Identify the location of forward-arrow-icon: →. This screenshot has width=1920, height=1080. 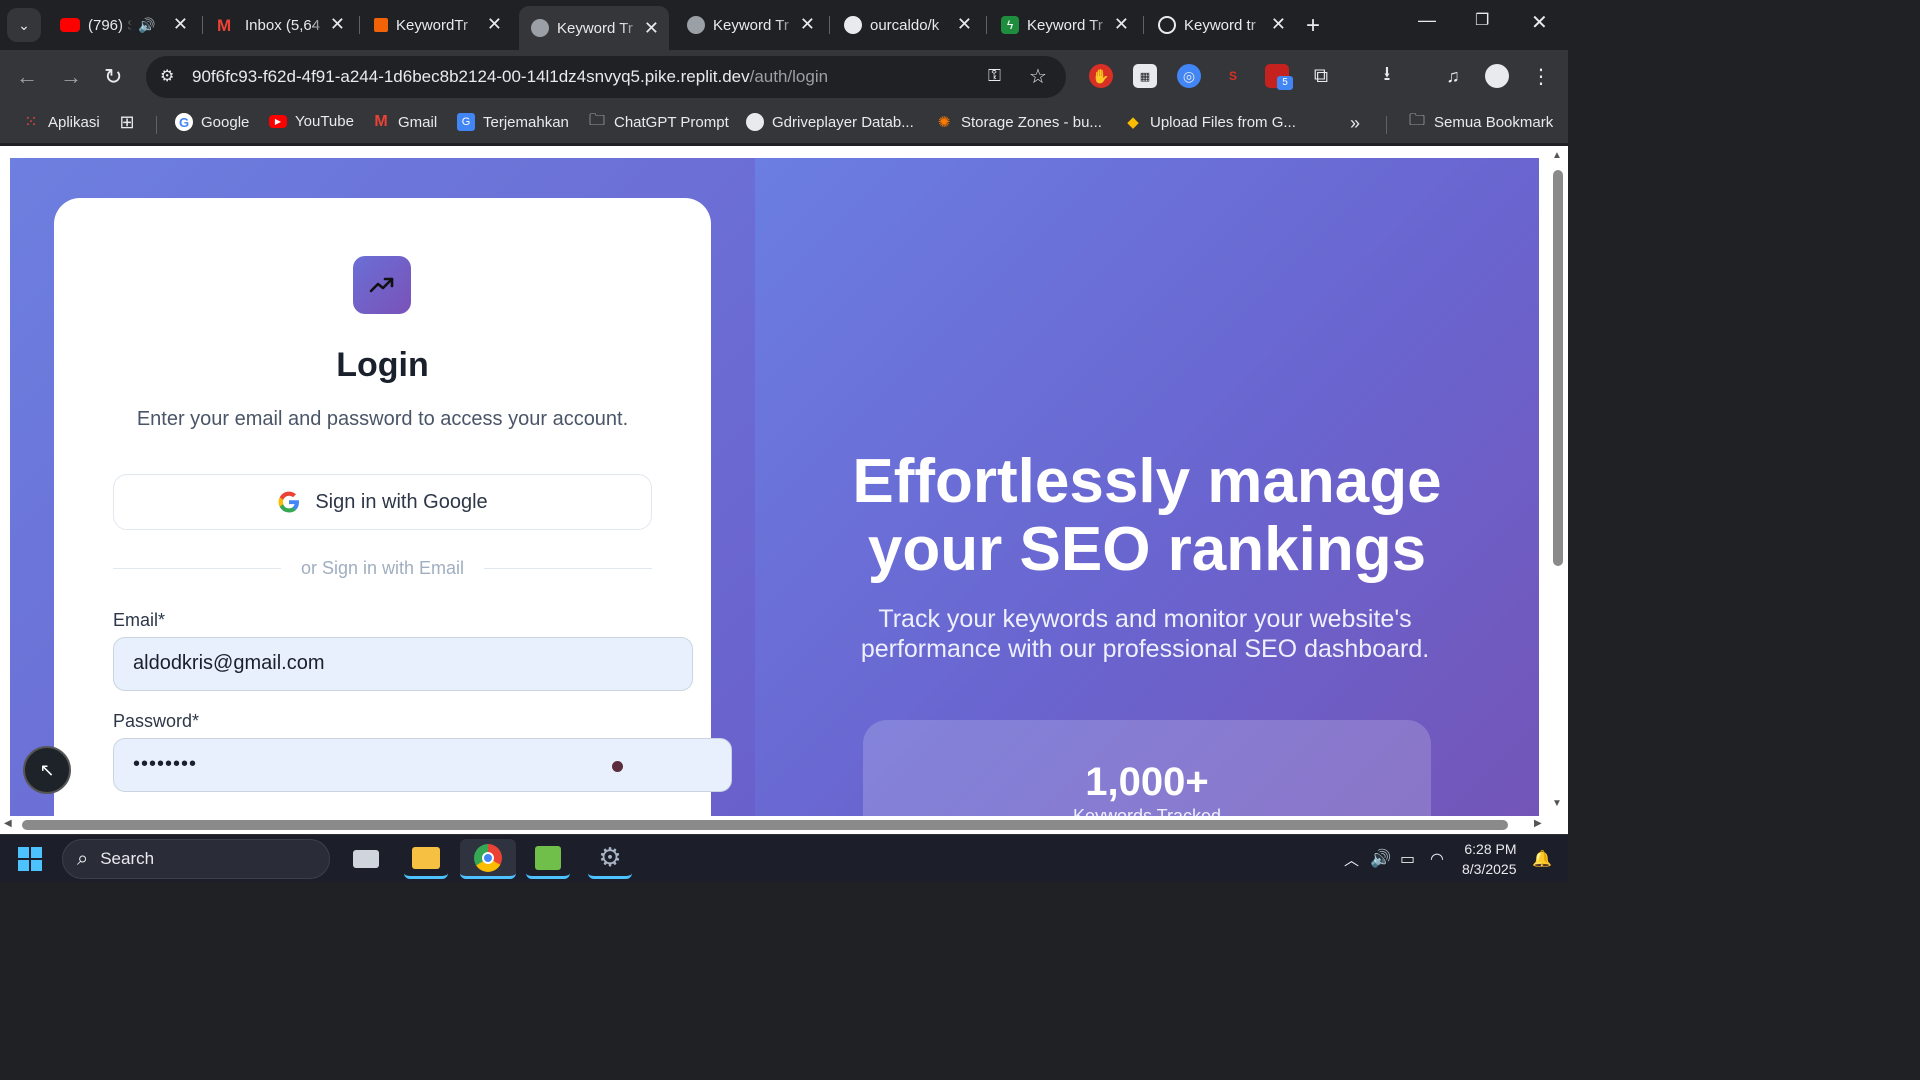
(71, 77).